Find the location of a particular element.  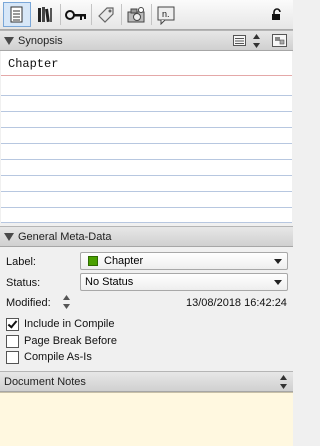

comment-note-icon: n. is located at coordinates (166, 15).